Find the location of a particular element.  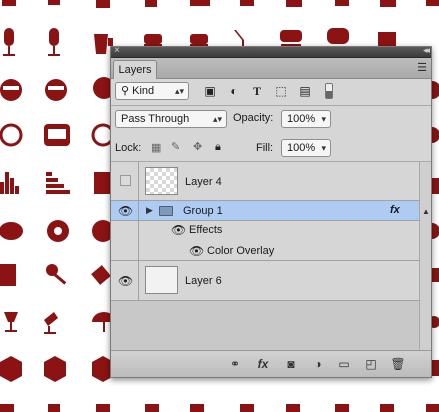

fx-icon: fx is located at coordinates (263, 364).